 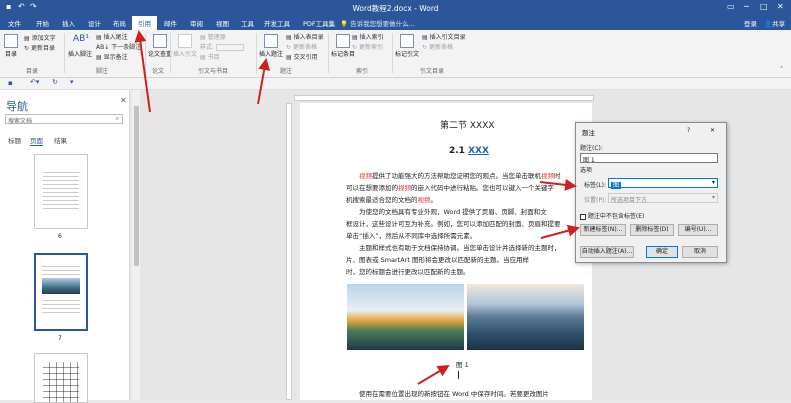 I want to click on arrow-to-insert-caption, so click(x=264, y=81).